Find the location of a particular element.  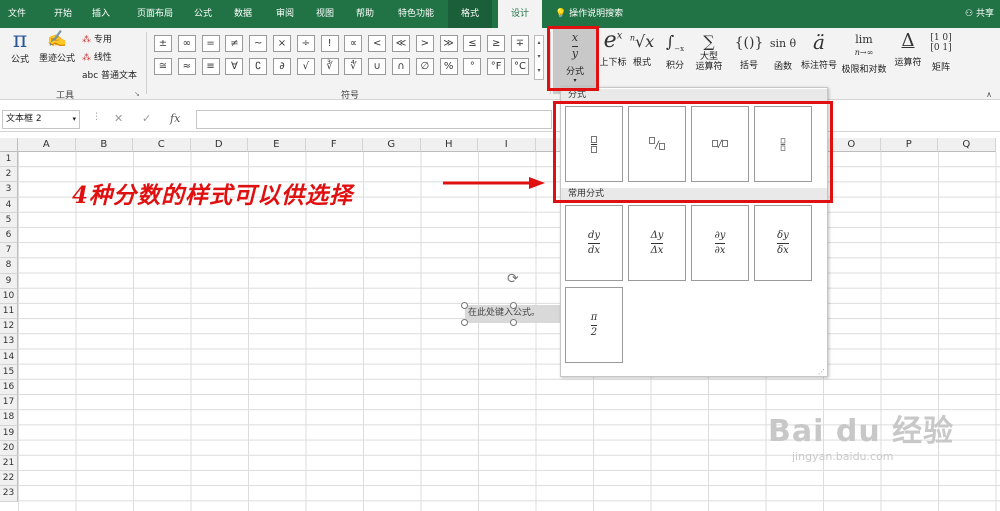

symbol-button: ≪ is located at coordinates (401, 43).